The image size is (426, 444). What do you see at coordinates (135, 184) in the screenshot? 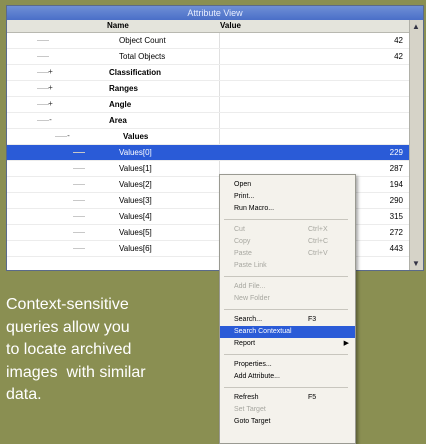
I see `row-name: Values[2]` at bounding box center [135, 184].